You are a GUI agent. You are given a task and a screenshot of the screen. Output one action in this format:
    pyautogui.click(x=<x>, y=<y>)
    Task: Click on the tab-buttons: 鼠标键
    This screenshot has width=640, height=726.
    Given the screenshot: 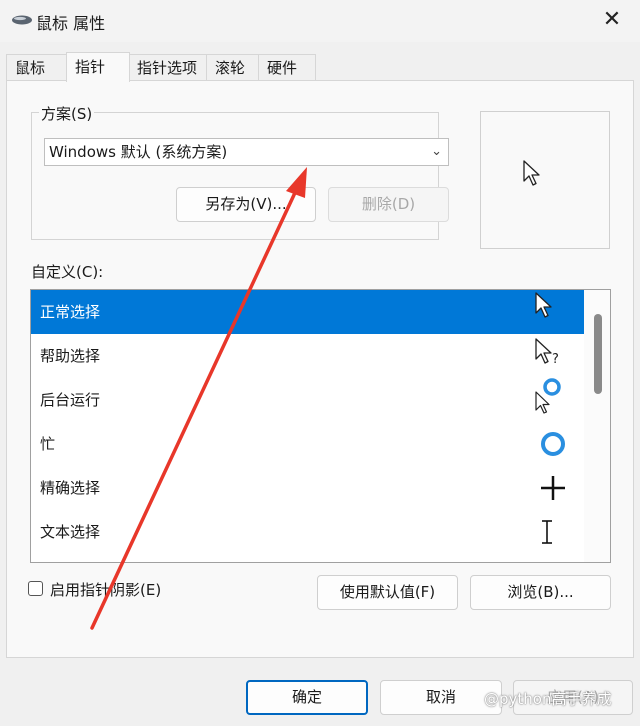 What is the action you would take?
    pyautogui.click(x=37, y=78)
    